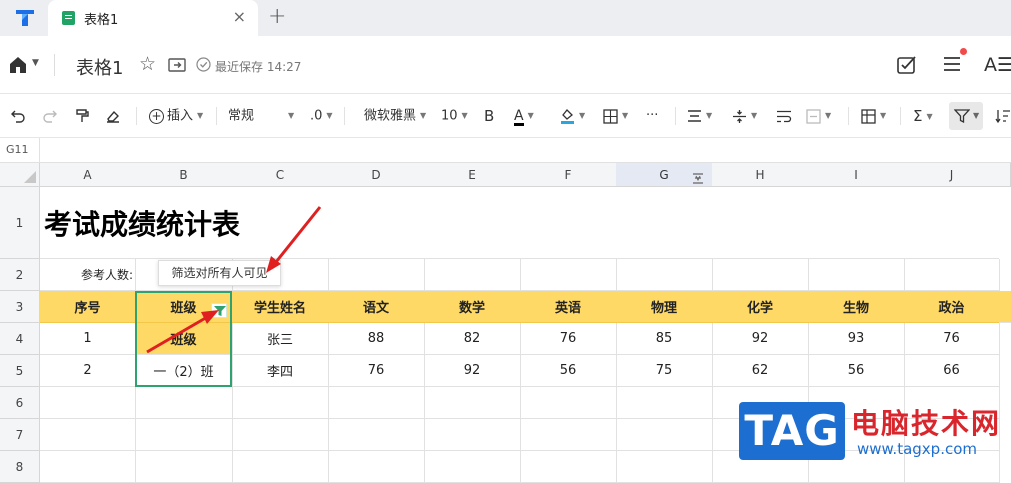  I want to click on filter-button: ▼, so click(966, 116).